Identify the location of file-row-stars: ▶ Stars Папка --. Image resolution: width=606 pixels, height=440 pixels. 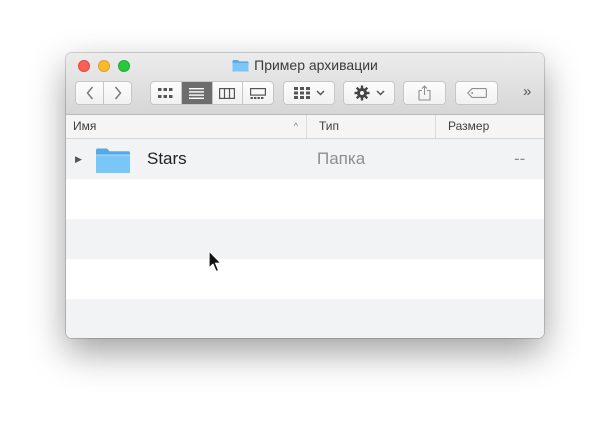
(305, 159).